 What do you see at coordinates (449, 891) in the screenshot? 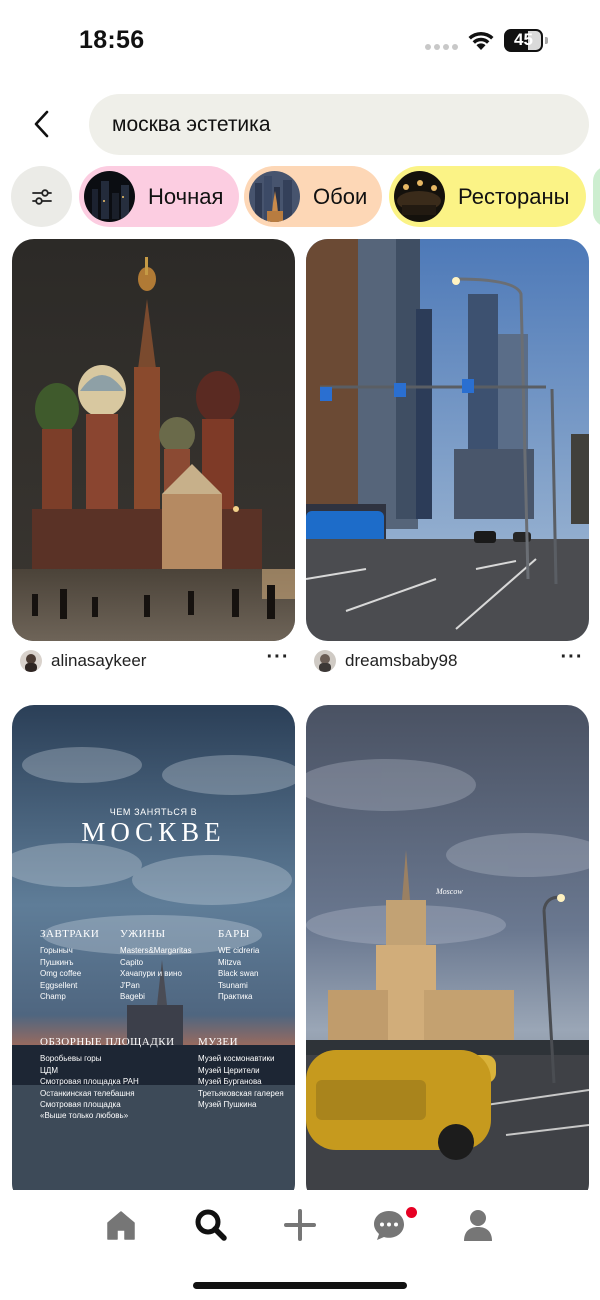
I see `pin-caption: Moscow` at bounding box center [449, 891].